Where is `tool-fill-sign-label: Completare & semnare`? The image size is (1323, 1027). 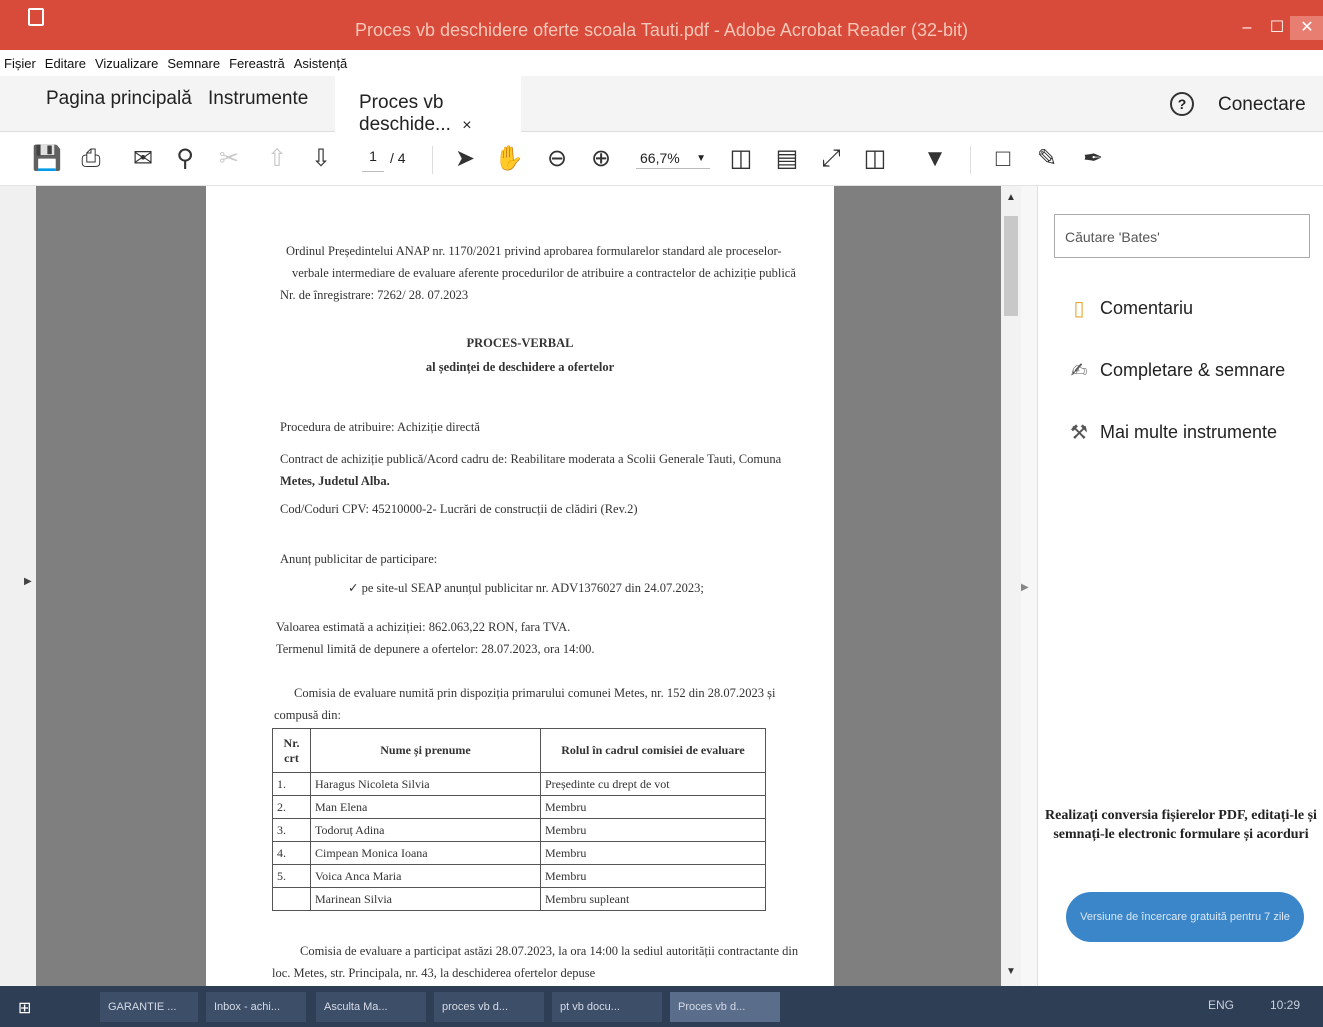 tool-fill-sign-label: Completare & semnare is located at coordinates (1193, 370).